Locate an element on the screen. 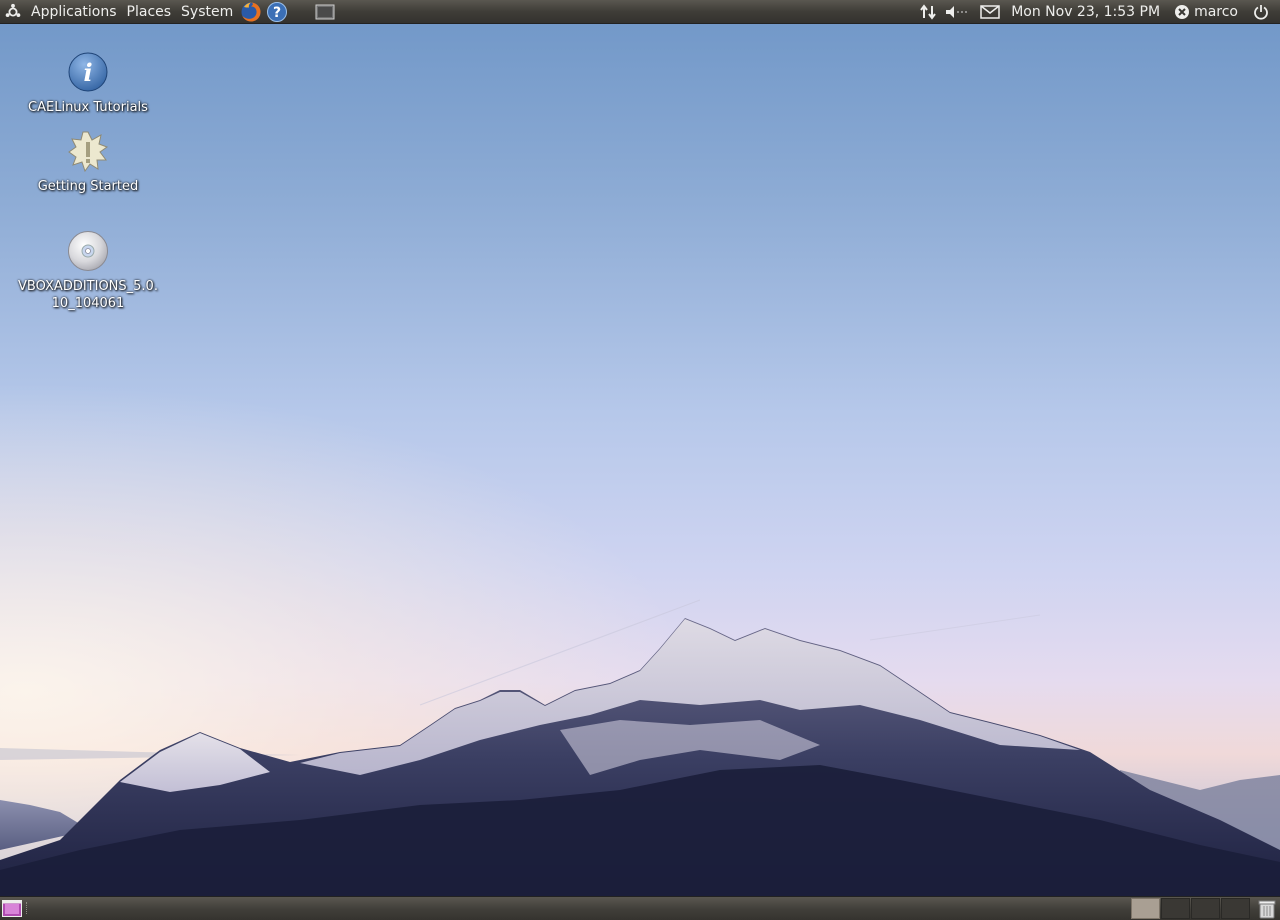 This screenshot has width=1280, height=920. desktop-icon-caelinux-tutorials: i CAELinux Tutorials is located at coordinates (88, 82).